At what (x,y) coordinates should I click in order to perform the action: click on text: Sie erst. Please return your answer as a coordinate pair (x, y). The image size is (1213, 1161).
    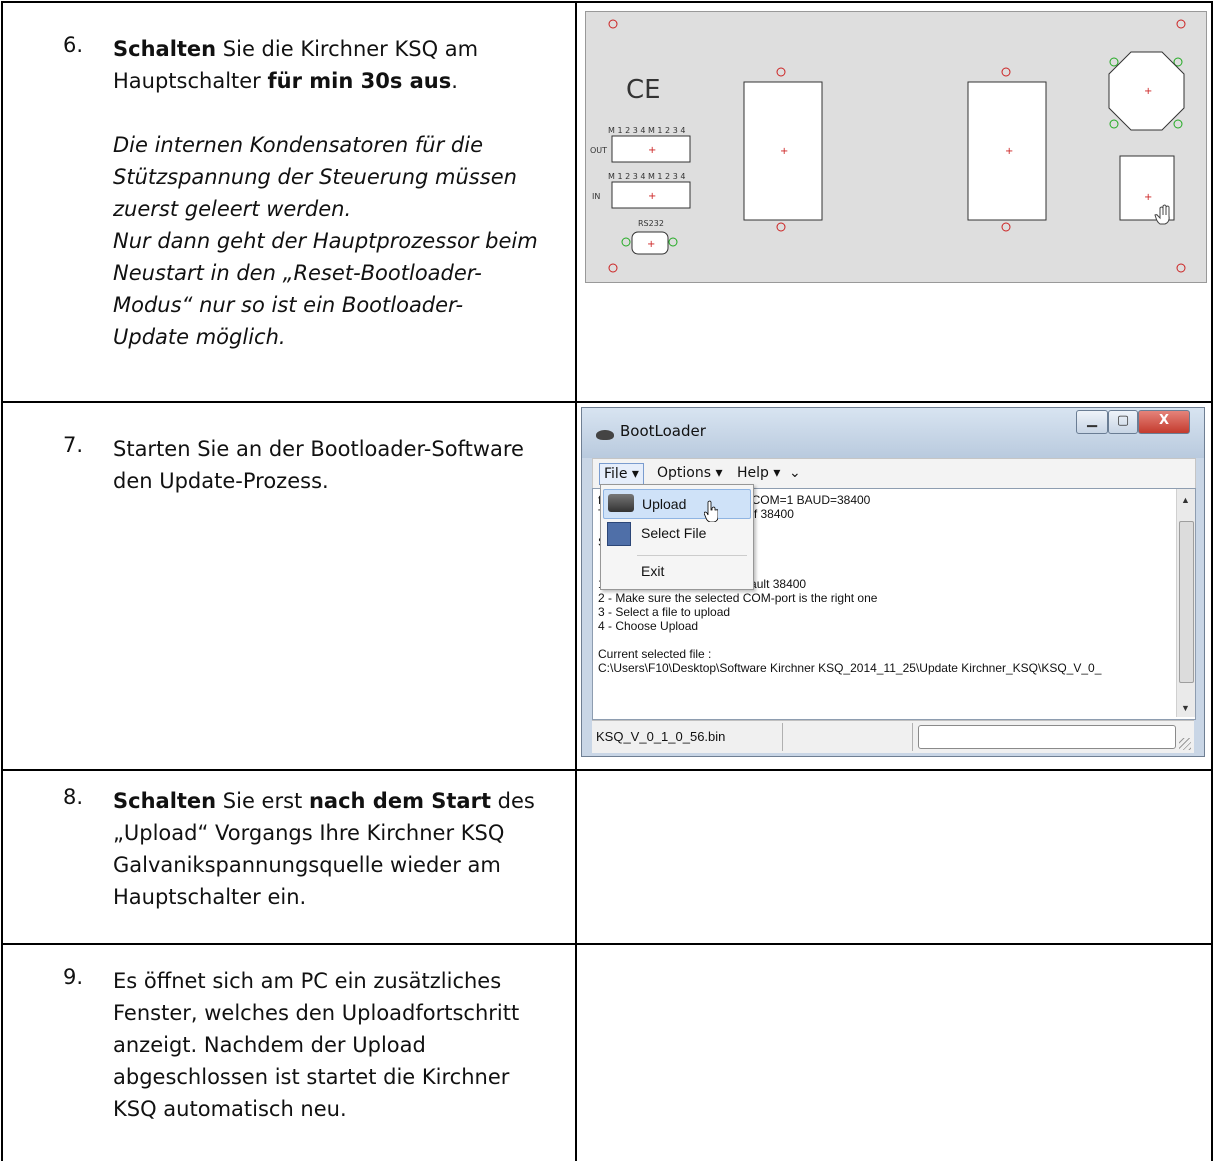
    Looking at the image, I should click on (262, 801).